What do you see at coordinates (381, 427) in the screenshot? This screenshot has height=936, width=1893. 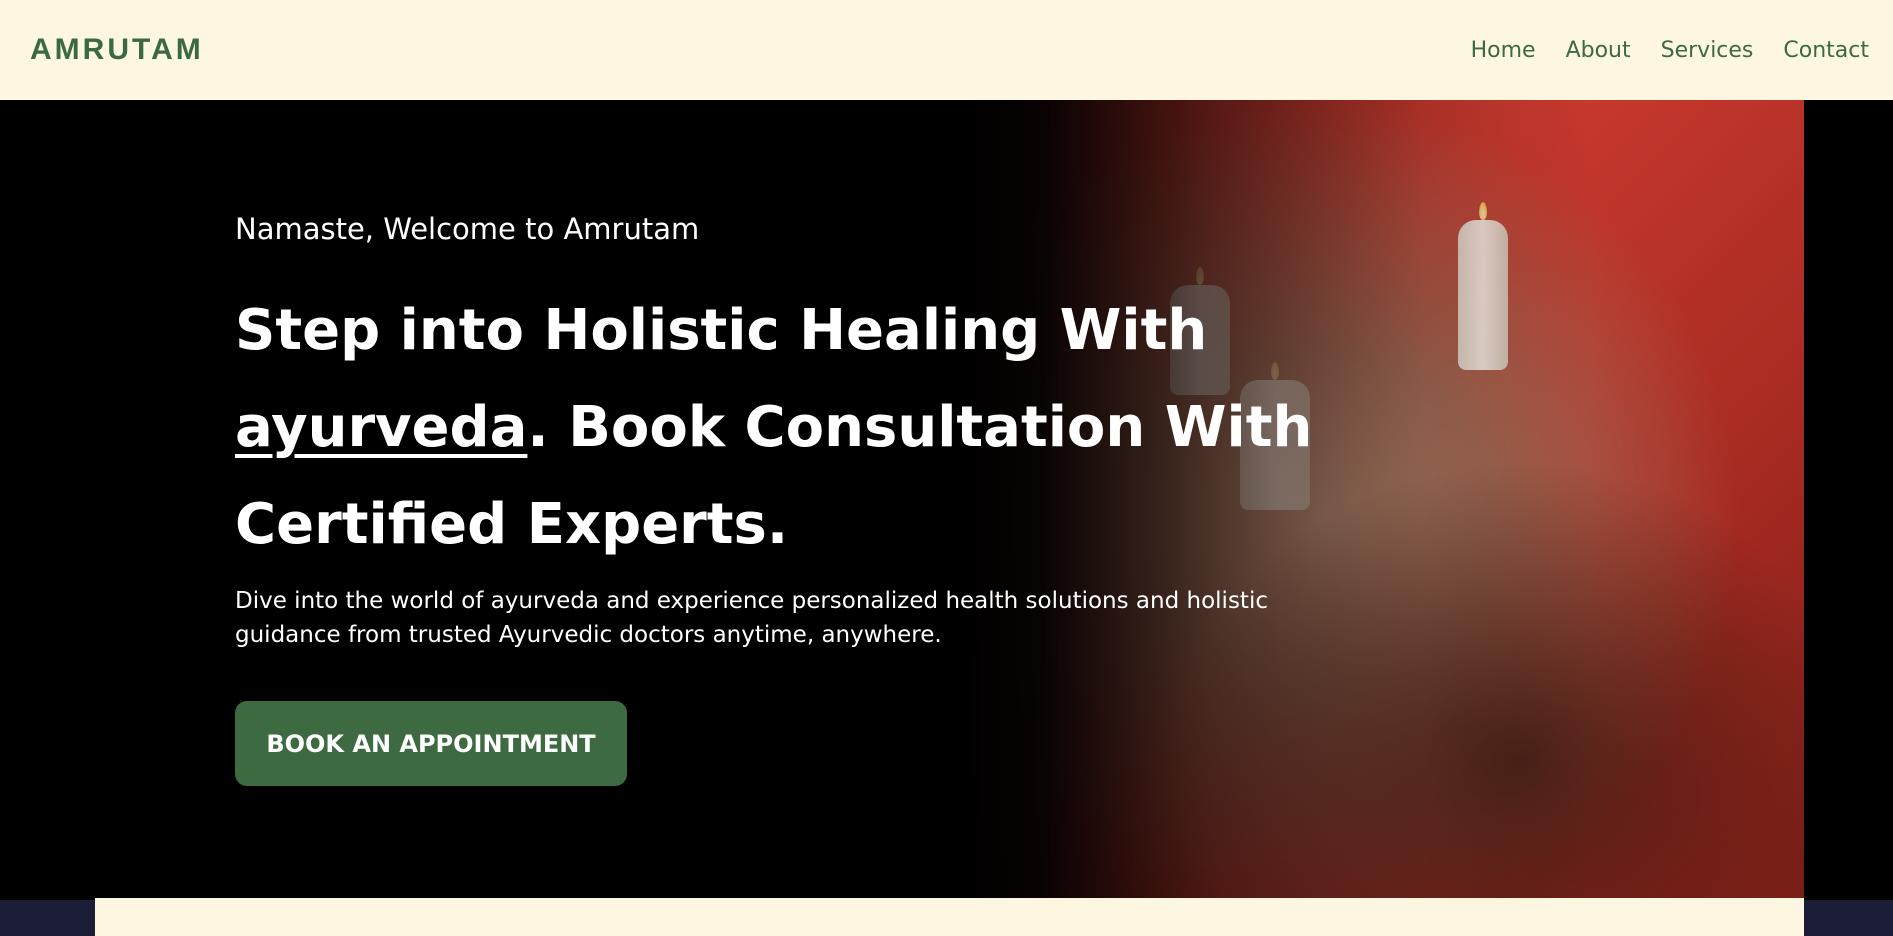 I see `headline-highlight-ayurveda: ayurveda` at bounding box center [381, 427].